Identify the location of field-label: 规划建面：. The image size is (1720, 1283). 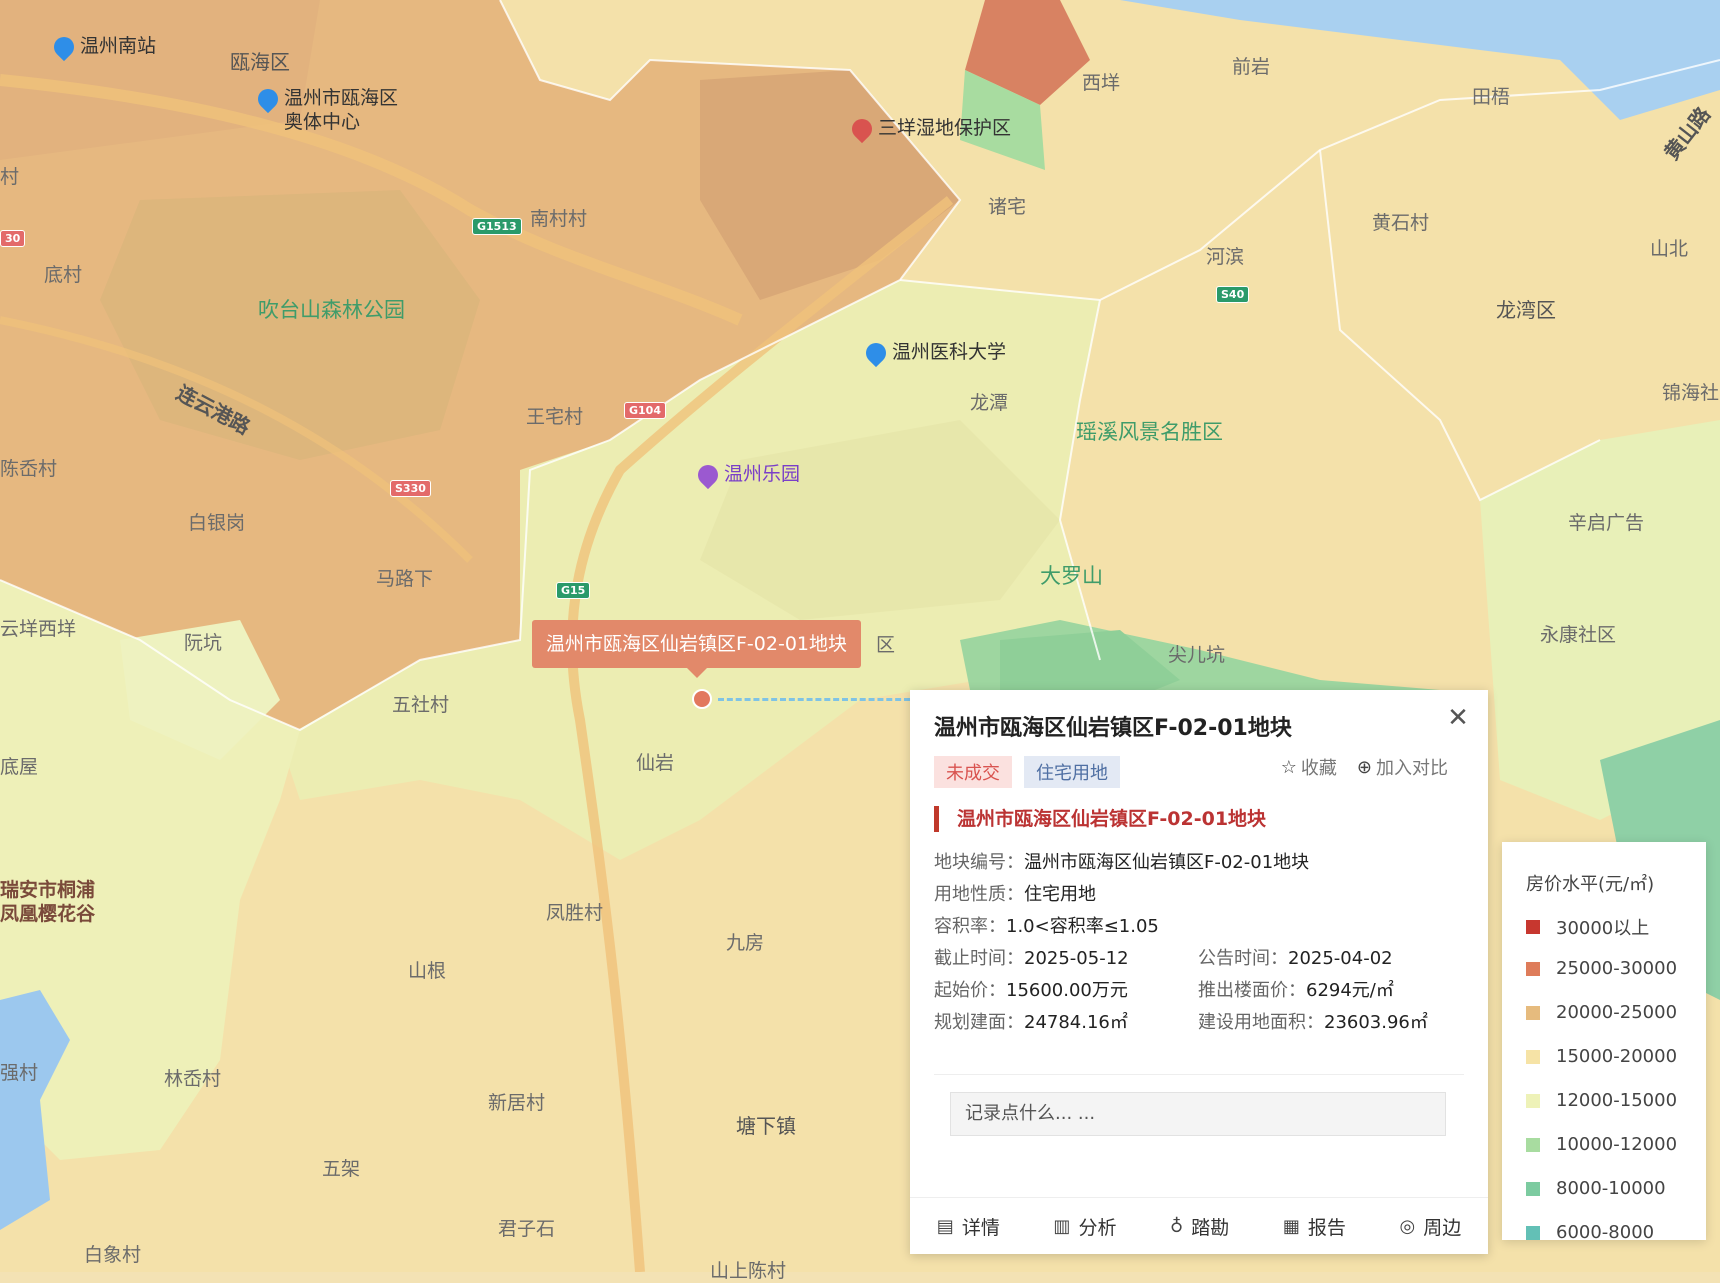
(979, 1022).